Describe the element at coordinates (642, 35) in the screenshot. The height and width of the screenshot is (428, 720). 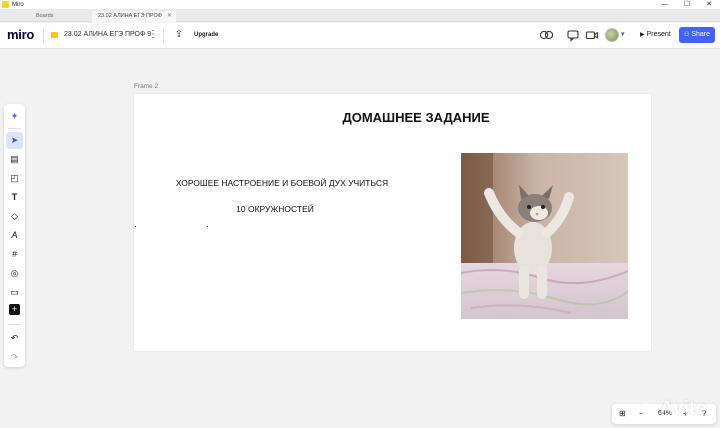
I see `play-icon: ▶` at that location.